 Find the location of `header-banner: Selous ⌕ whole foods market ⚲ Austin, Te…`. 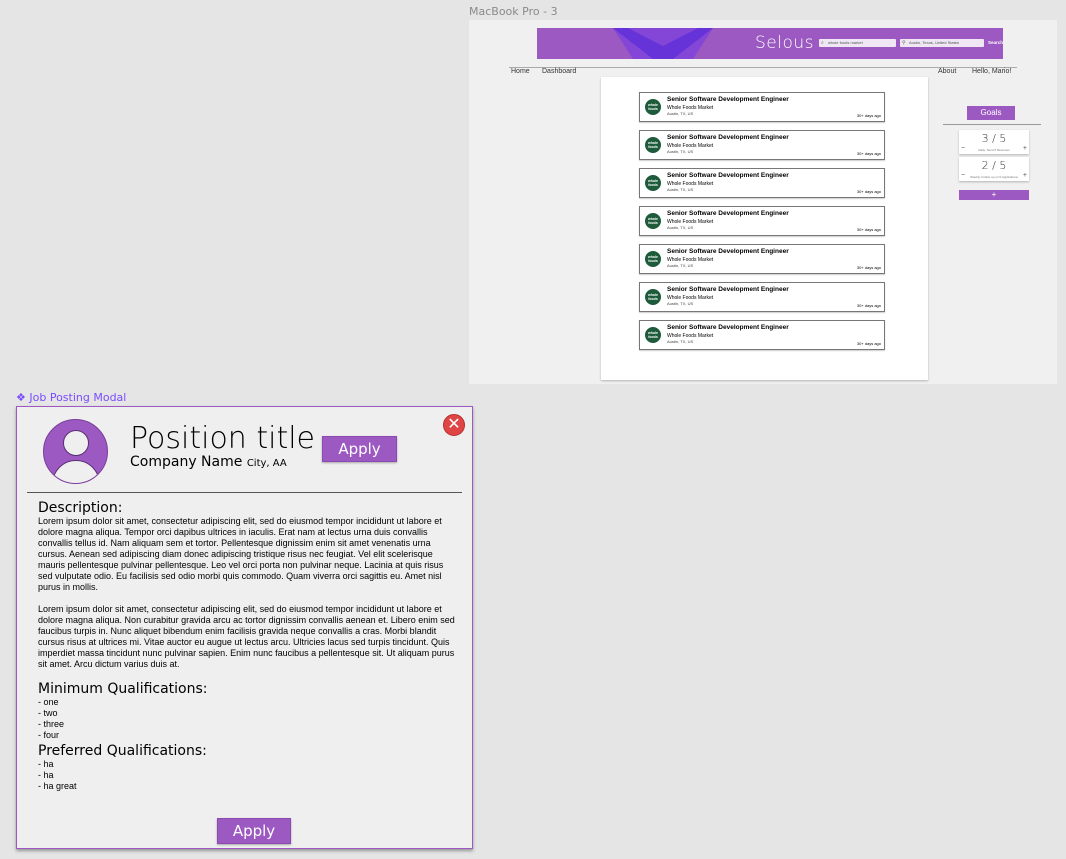

header-banner: Selous ⌕ whole foods market ⚲ Austin, Te… is located at coordinates (770, 43).